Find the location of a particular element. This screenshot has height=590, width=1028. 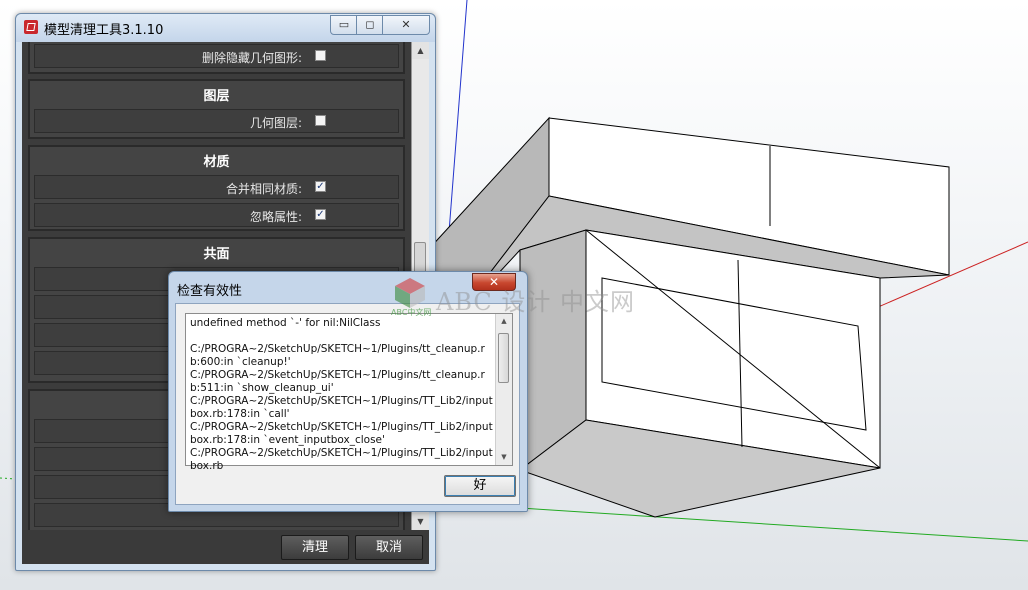

scrollbar-thumb is located at coordinates (503, 358).